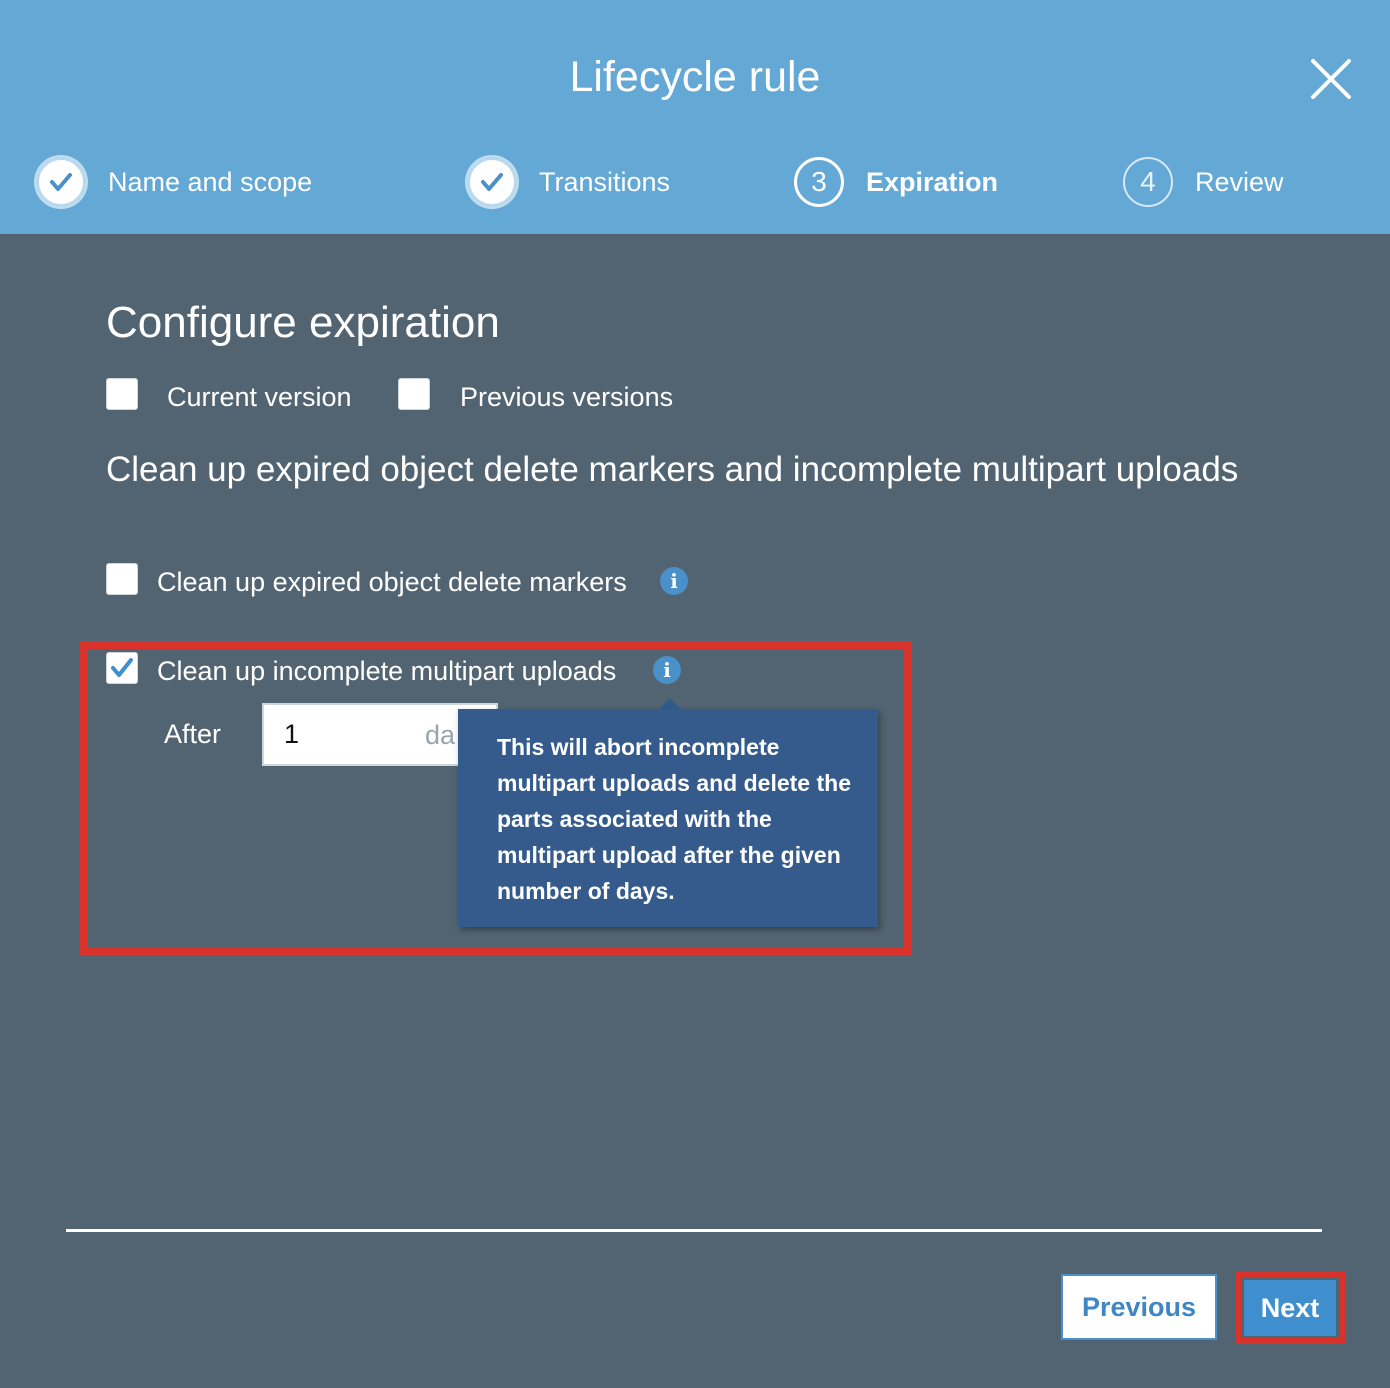 This screenshot has height=1388, width=1390. What do you see at coordinates (193, 734) in the screenshot?
I see `after-label: After` at bounding box center [193, 734].